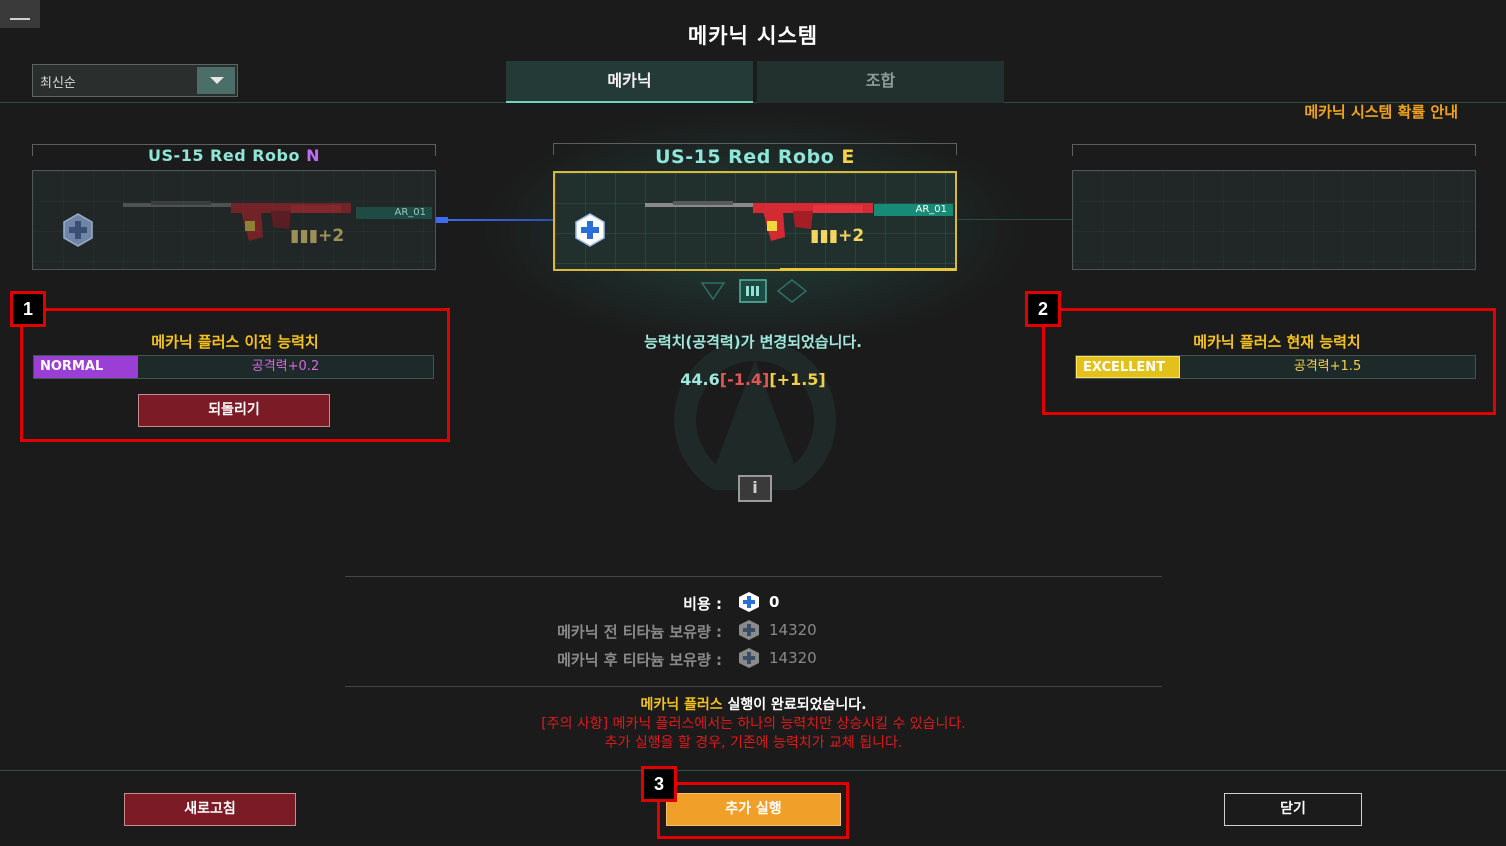 The image size is (1506, 846). I want to click on slot-right-empty, so click(1274, 220).